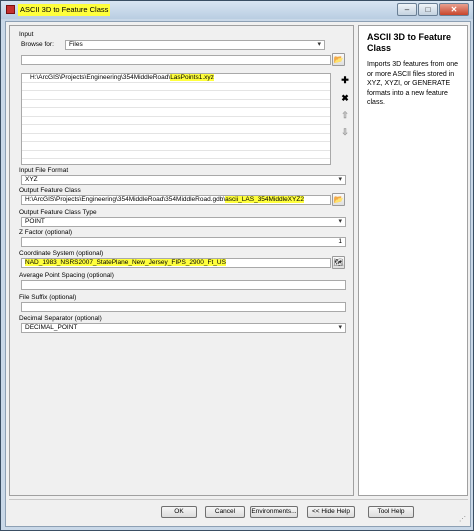 The width and height of the screenshot is (474, 531). Describe the element at coordinates (66, 275) in the screenshot. I see `average-point-spacing-label: Average Point Spacing (optional)` at that location.